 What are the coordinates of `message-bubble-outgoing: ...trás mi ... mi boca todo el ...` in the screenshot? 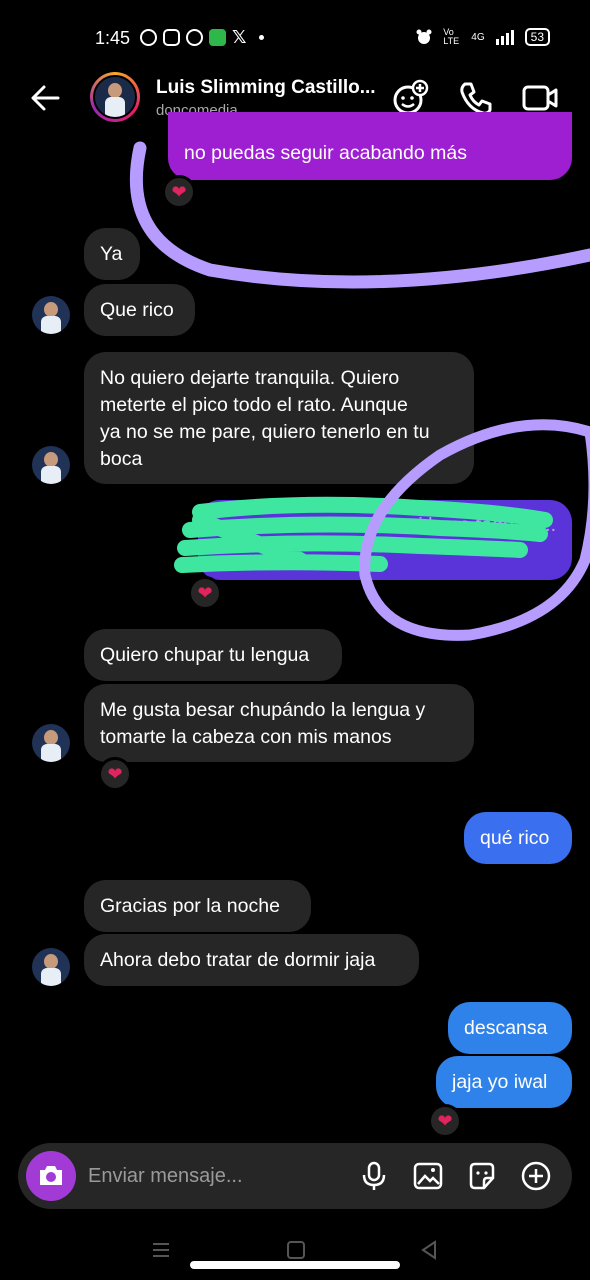 It's located at (385, 540).